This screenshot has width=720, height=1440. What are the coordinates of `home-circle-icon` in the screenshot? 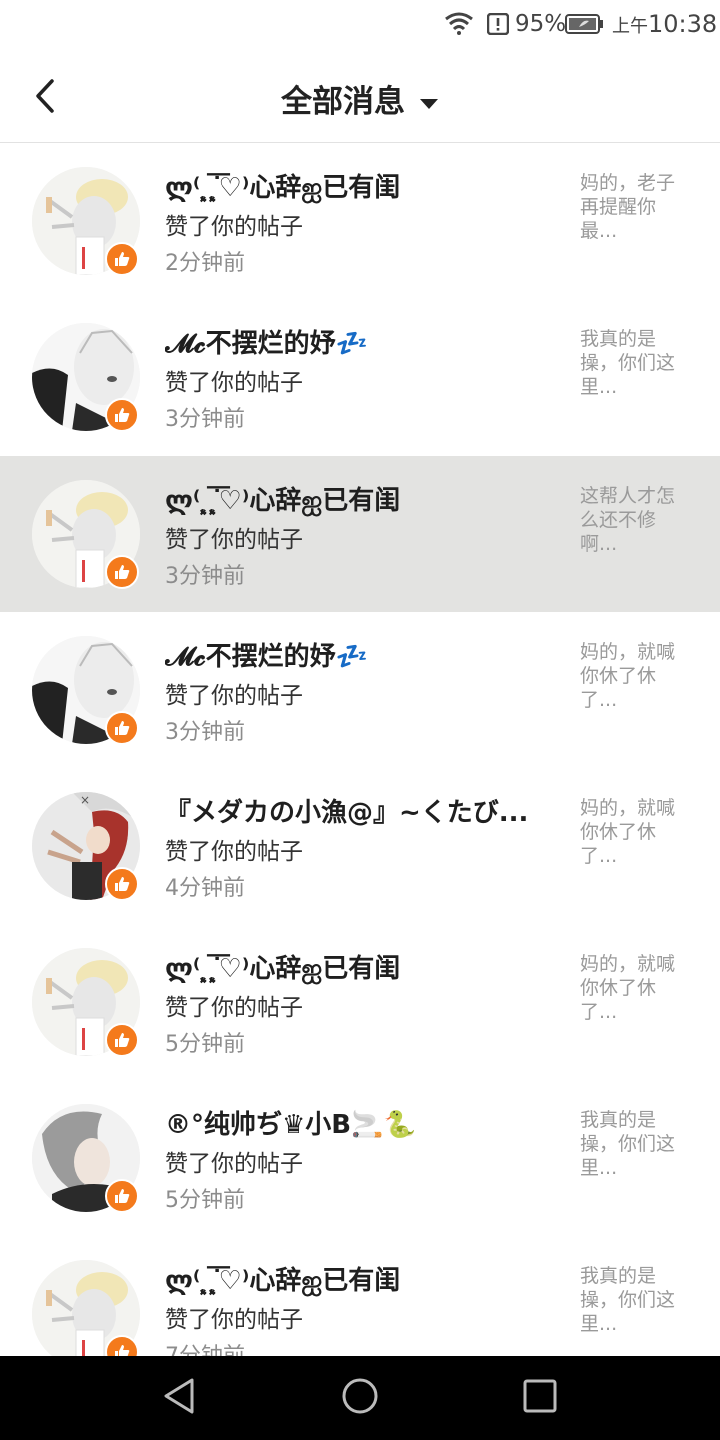 It's located at (360, 1396).